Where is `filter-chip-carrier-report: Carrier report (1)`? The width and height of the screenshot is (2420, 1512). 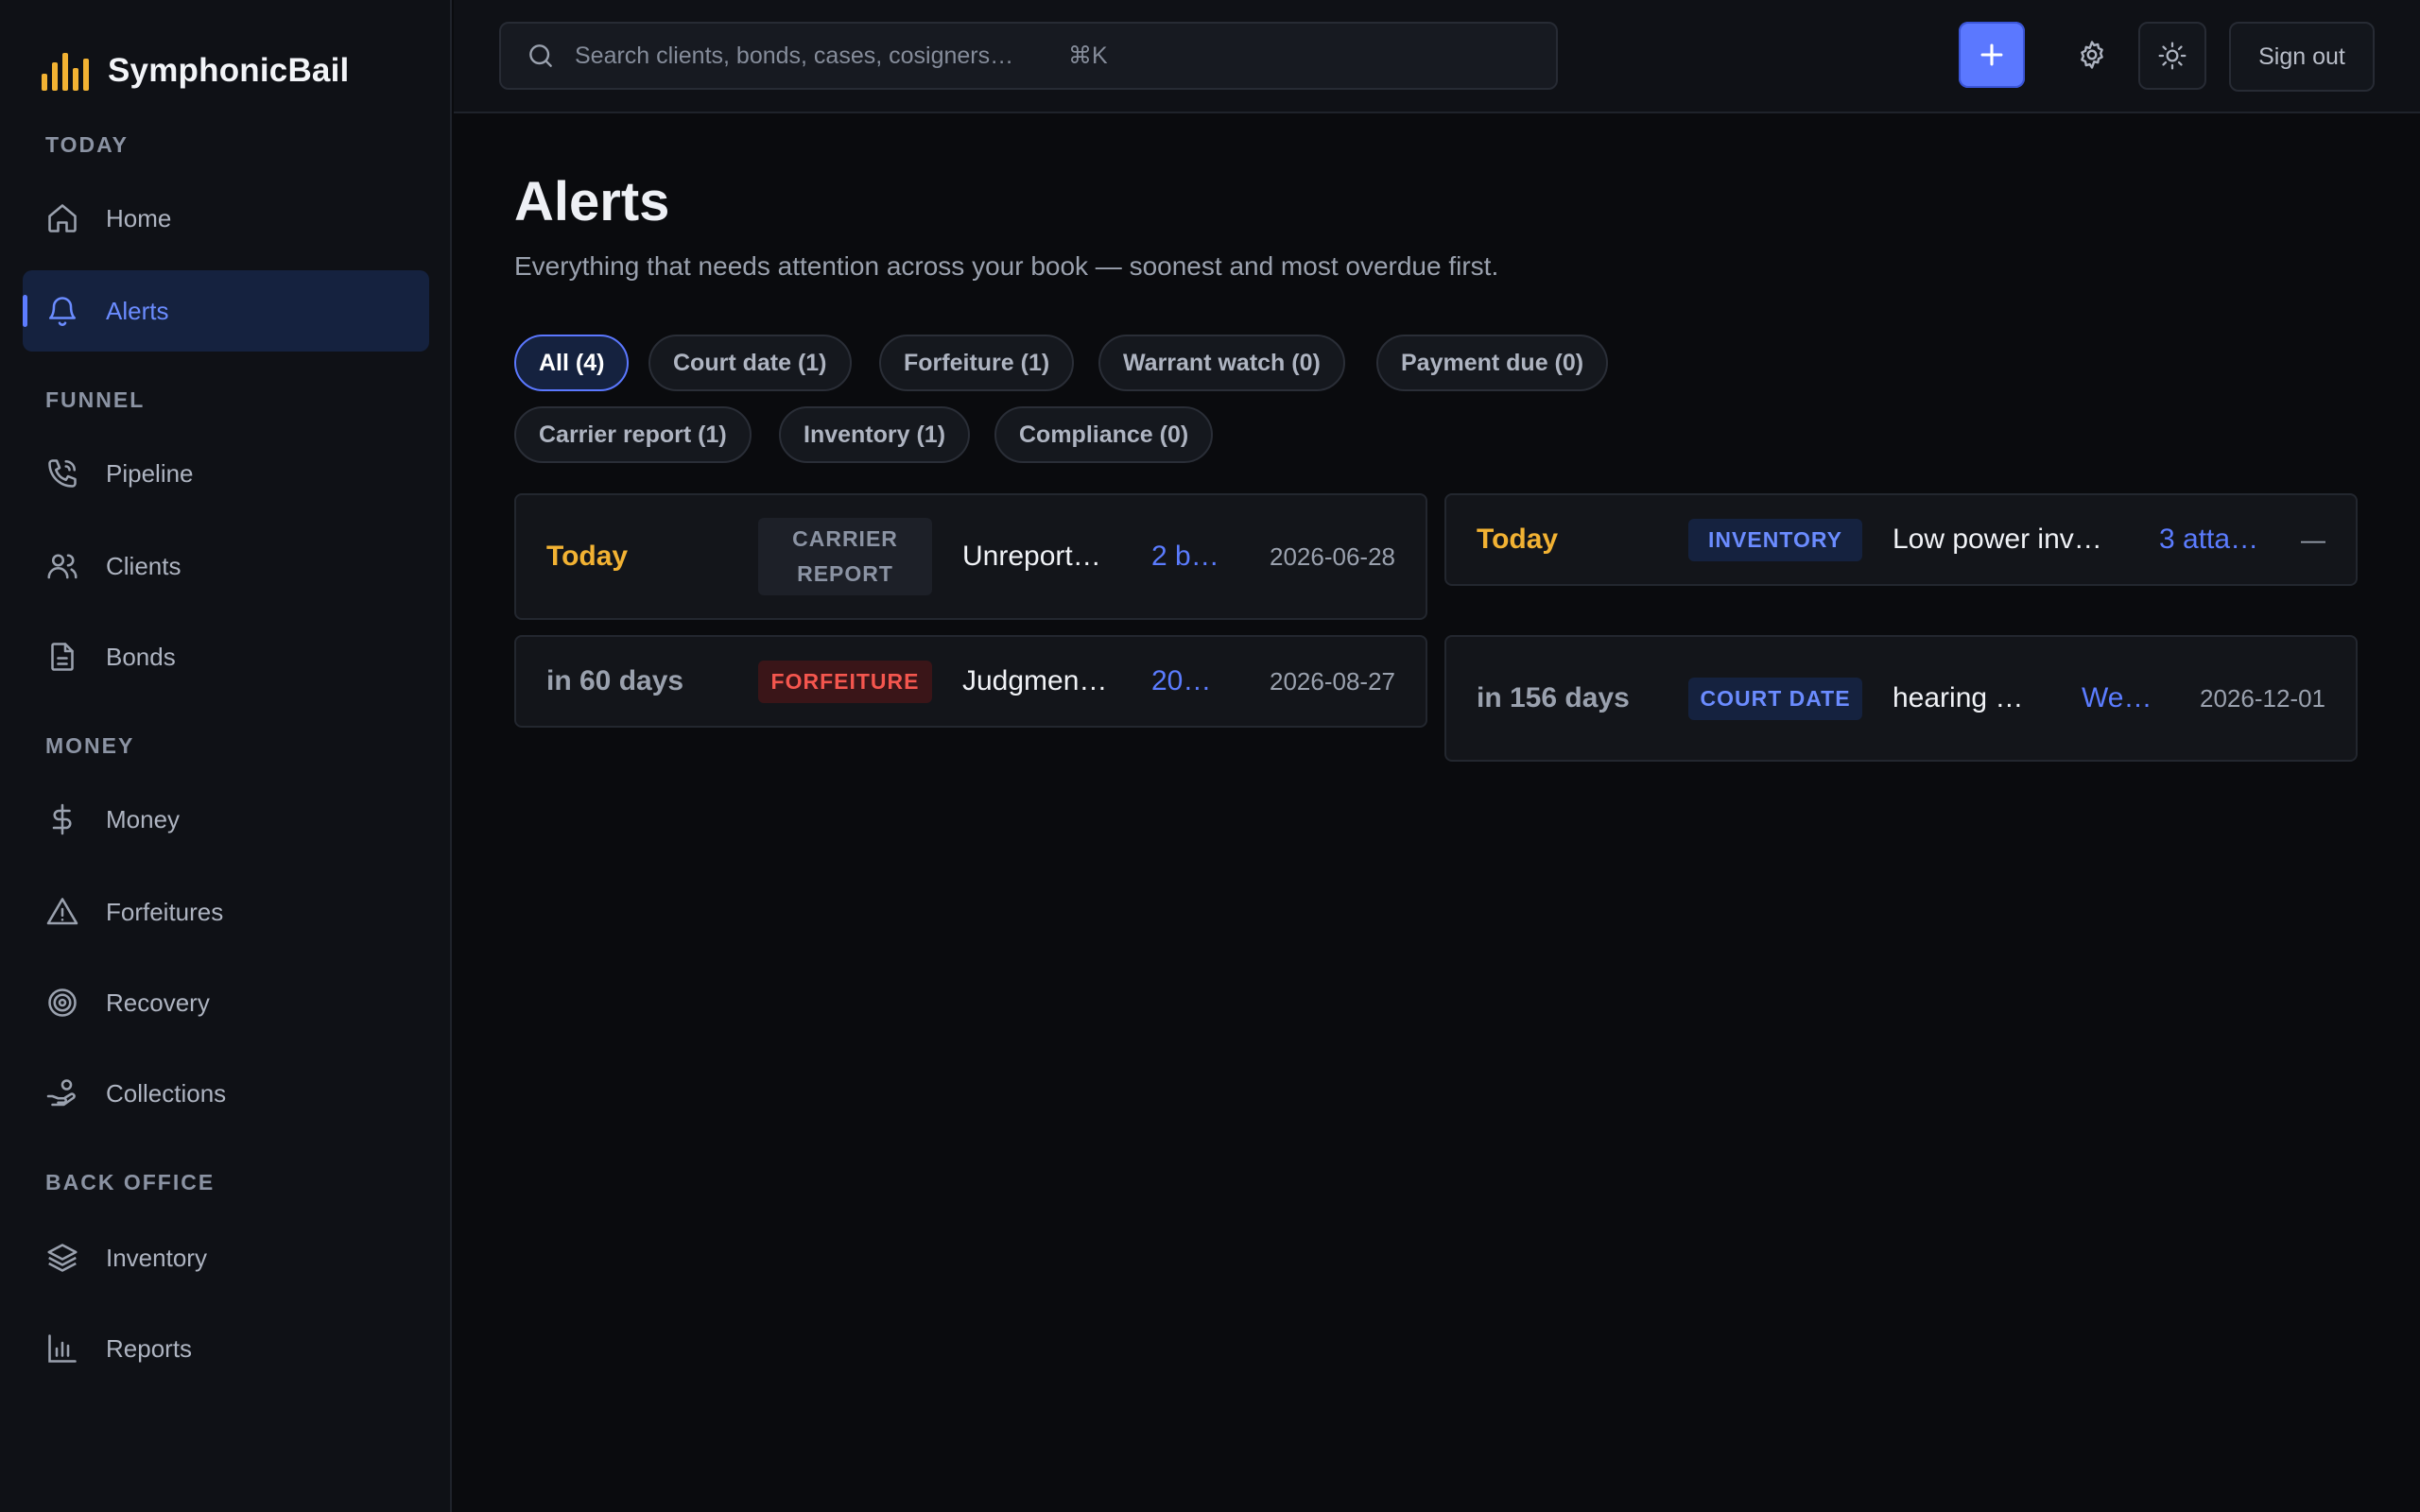 filter-chip-carrier-report: Carrier report (1) is located at coordinates (633, 434).